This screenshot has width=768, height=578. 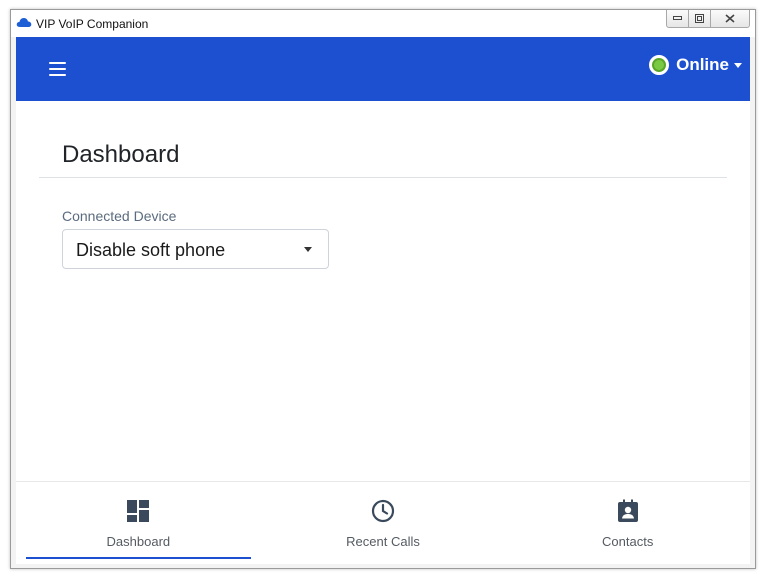 I want to click on restore-button, so click(x=699, y=19).